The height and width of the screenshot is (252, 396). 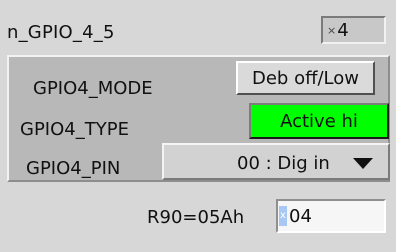 I want to click on register-value-input: x 04, so click(x=331, y=216).